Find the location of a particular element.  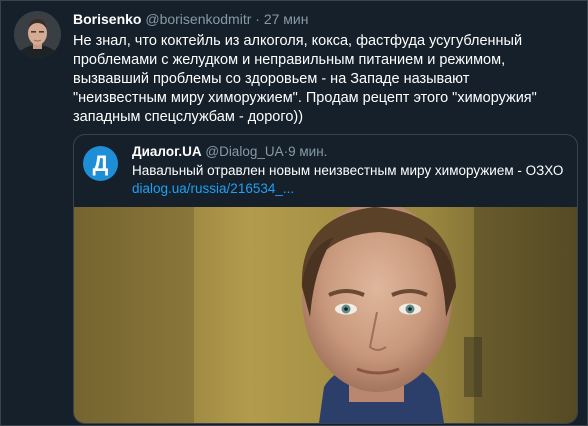

tweet-header: Borisenko @borisenkodmitr · 27 мин is located at coordinates (190, 19).